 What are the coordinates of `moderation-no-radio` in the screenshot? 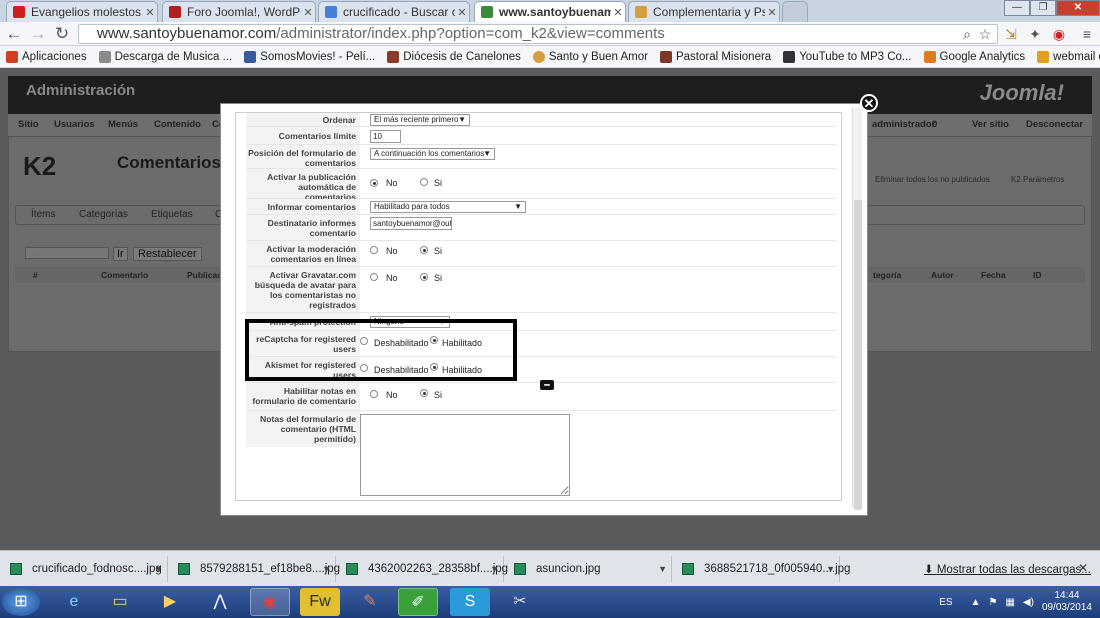 It's located at (374, 250).